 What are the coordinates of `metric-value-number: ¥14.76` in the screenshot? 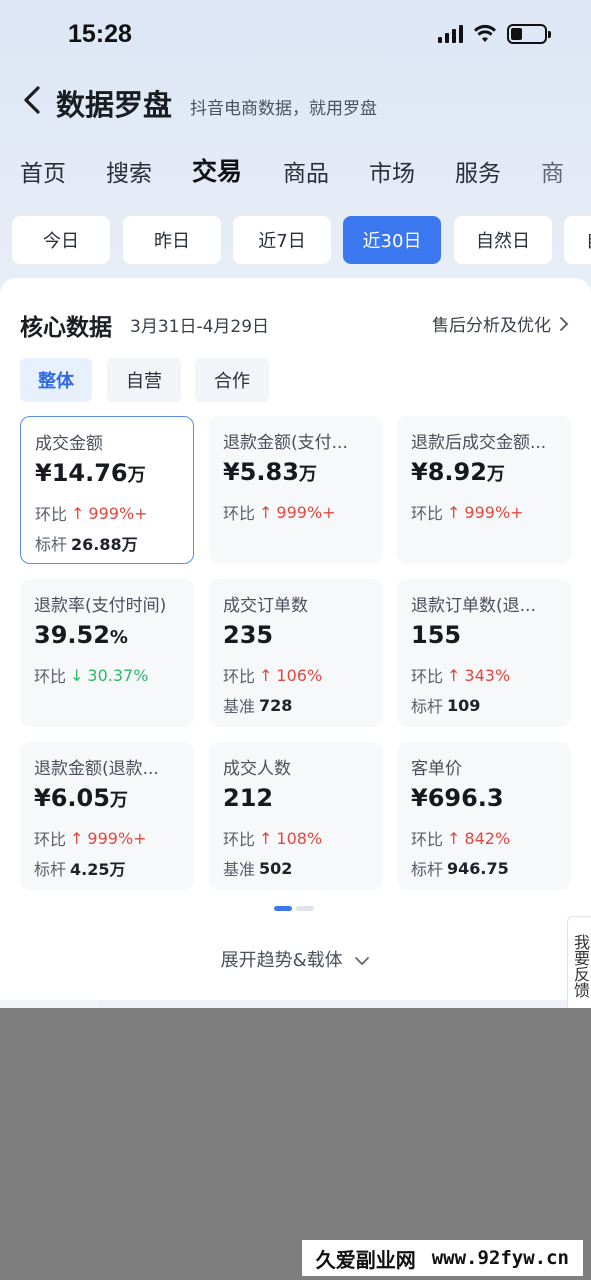 It's located at (81, 473).